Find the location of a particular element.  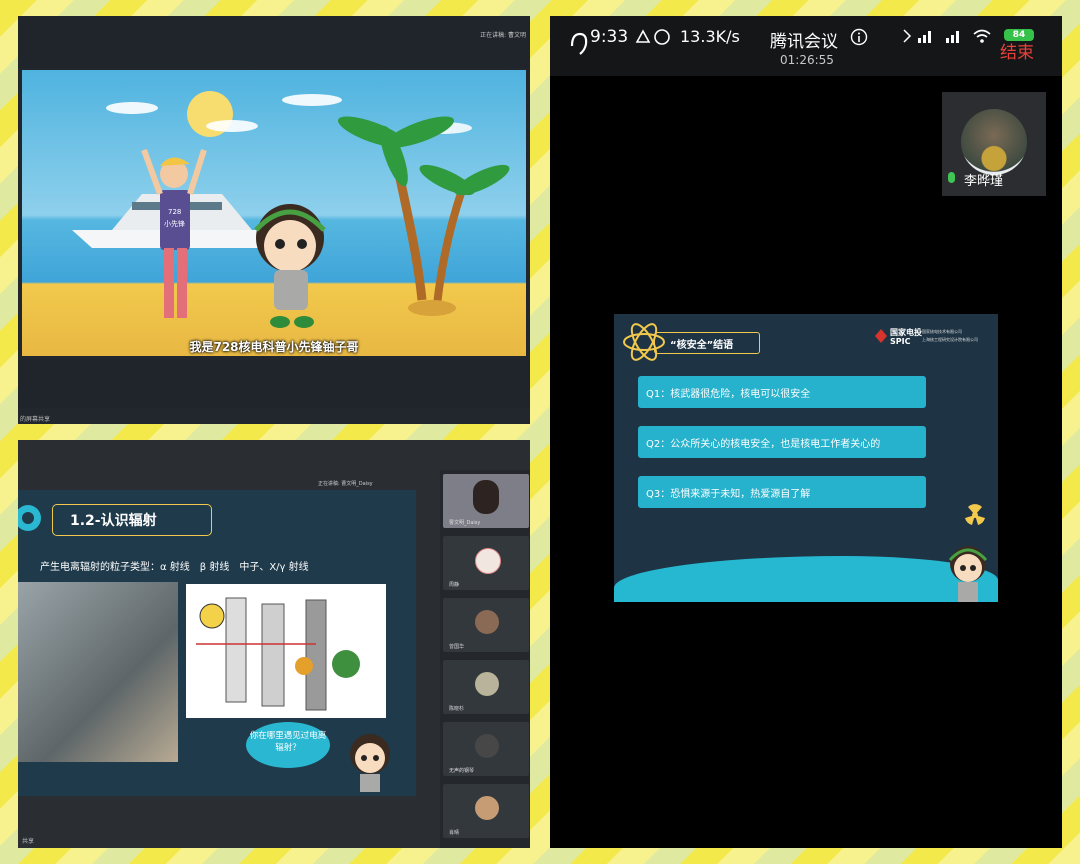

company-subtitle: 国家核电技术有限公司 上海核工程研究设计院有限公司 is located at coordinates (950, 335).